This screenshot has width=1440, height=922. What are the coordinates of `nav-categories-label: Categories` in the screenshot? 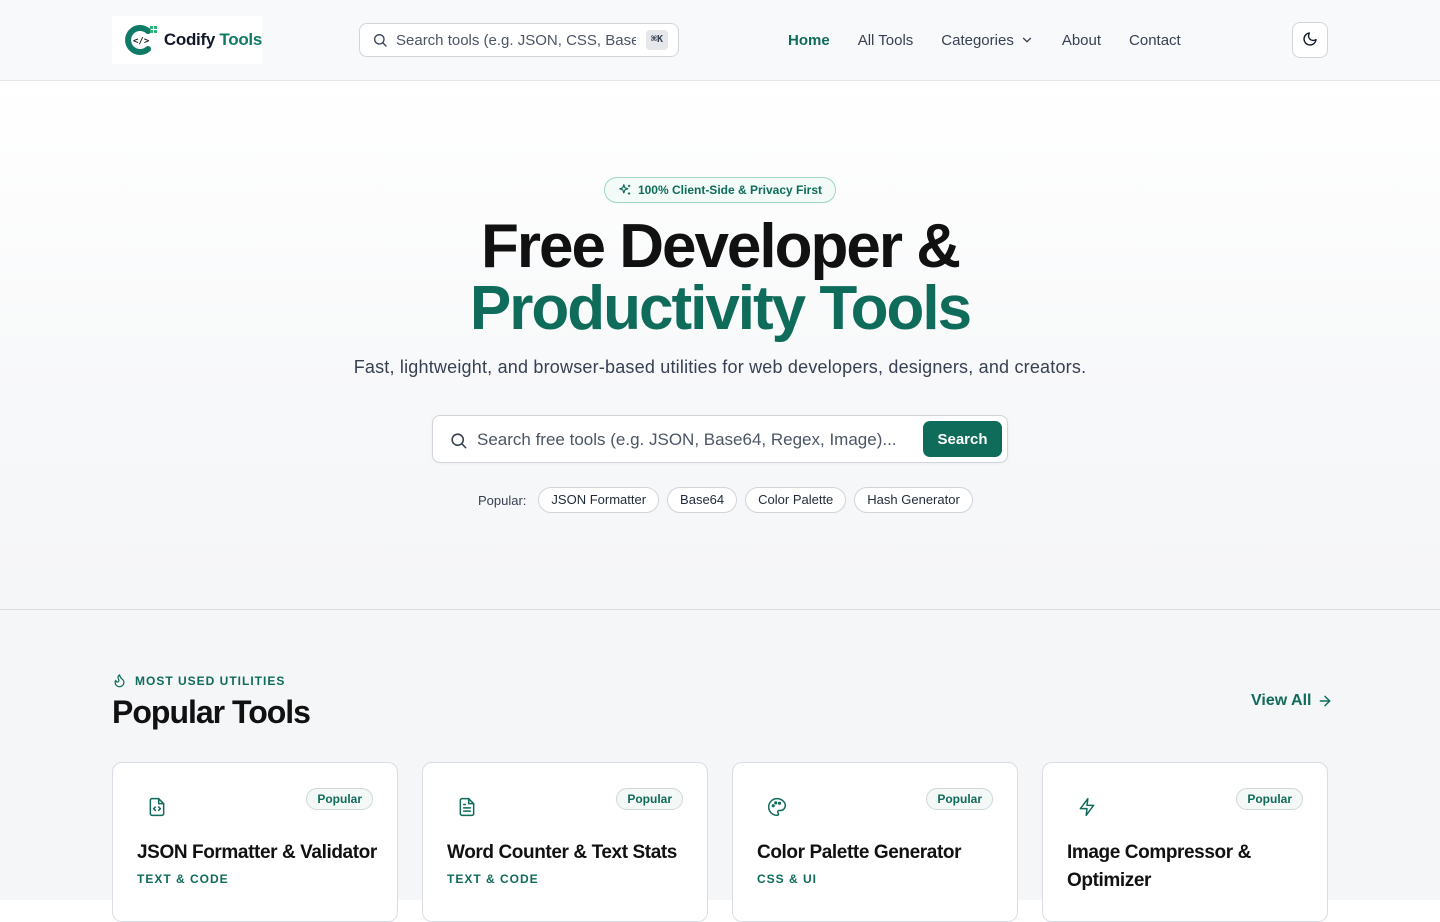 It's located at (977, 40).